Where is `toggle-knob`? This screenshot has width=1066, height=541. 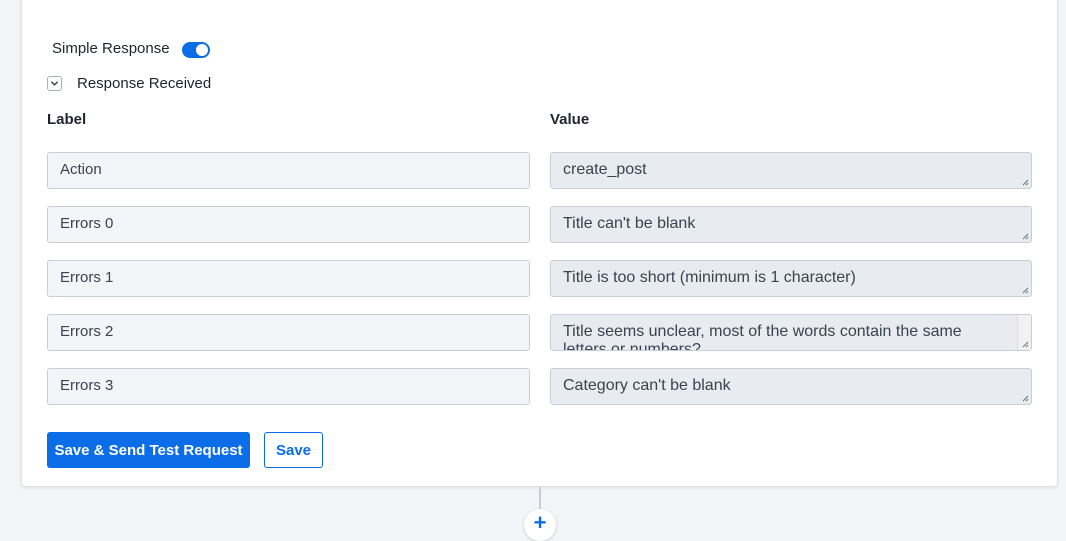 toggle-knob is located at coordinates (201, 50).